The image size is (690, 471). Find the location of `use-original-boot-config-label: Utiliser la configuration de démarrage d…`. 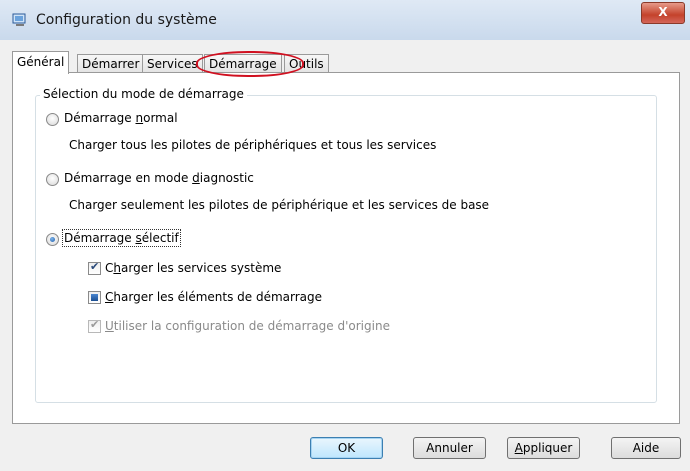

use-original-boot-config-label: Utiliser la configuration de démarrage d… is located at coordinates (247, 326).